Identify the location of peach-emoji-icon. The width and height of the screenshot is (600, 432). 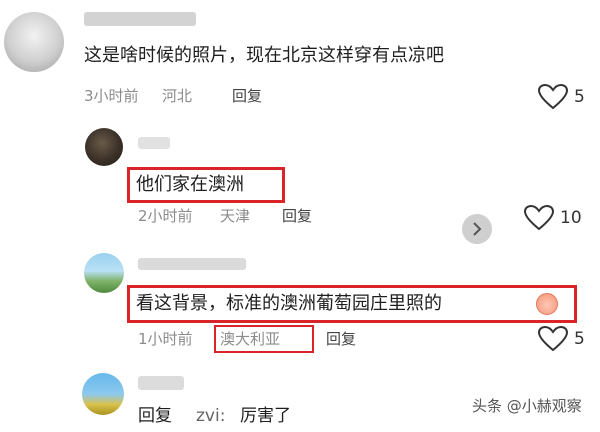
(547, 304).